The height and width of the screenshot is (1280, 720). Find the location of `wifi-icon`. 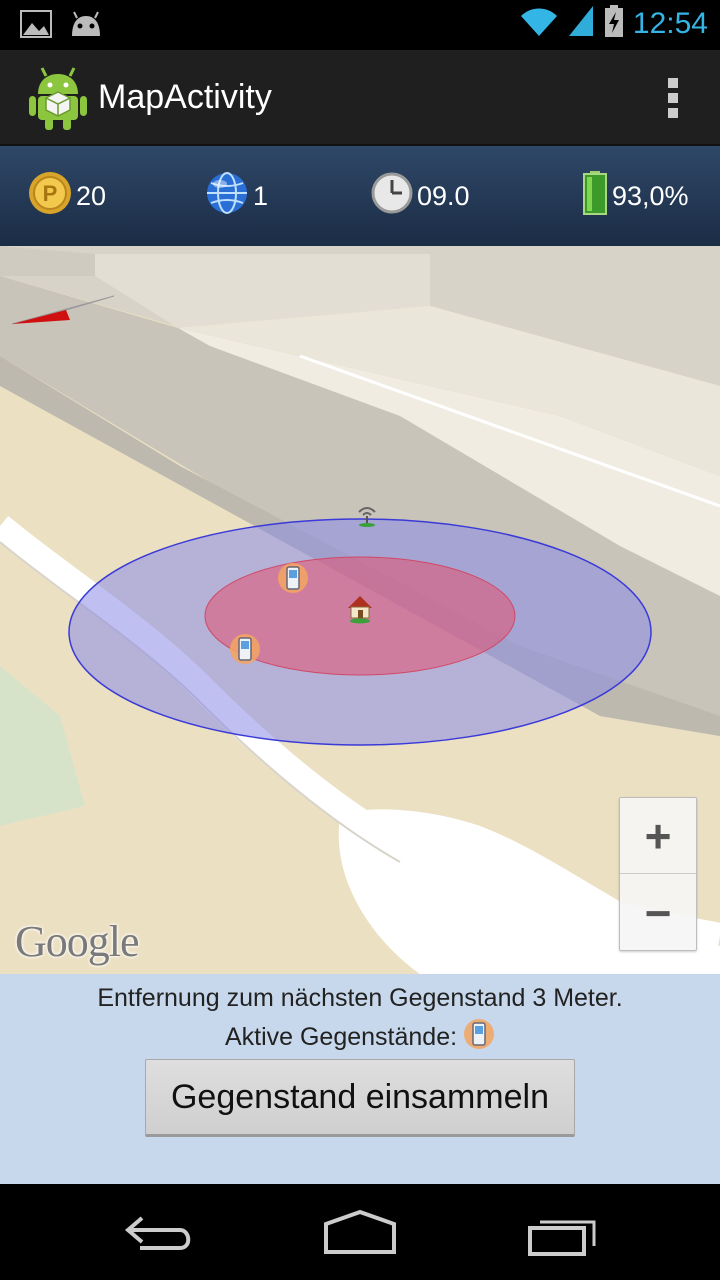

wifi-icon is located at coordinates (539, 23).